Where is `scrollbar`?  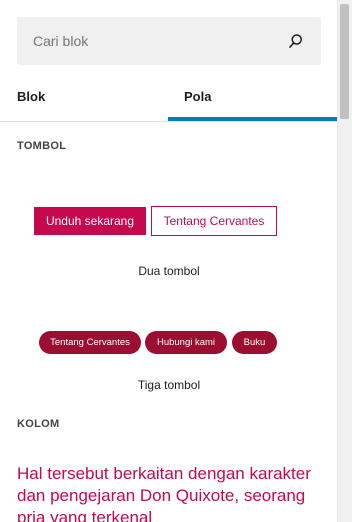 scrollbar is located at coordinates (344, 261).